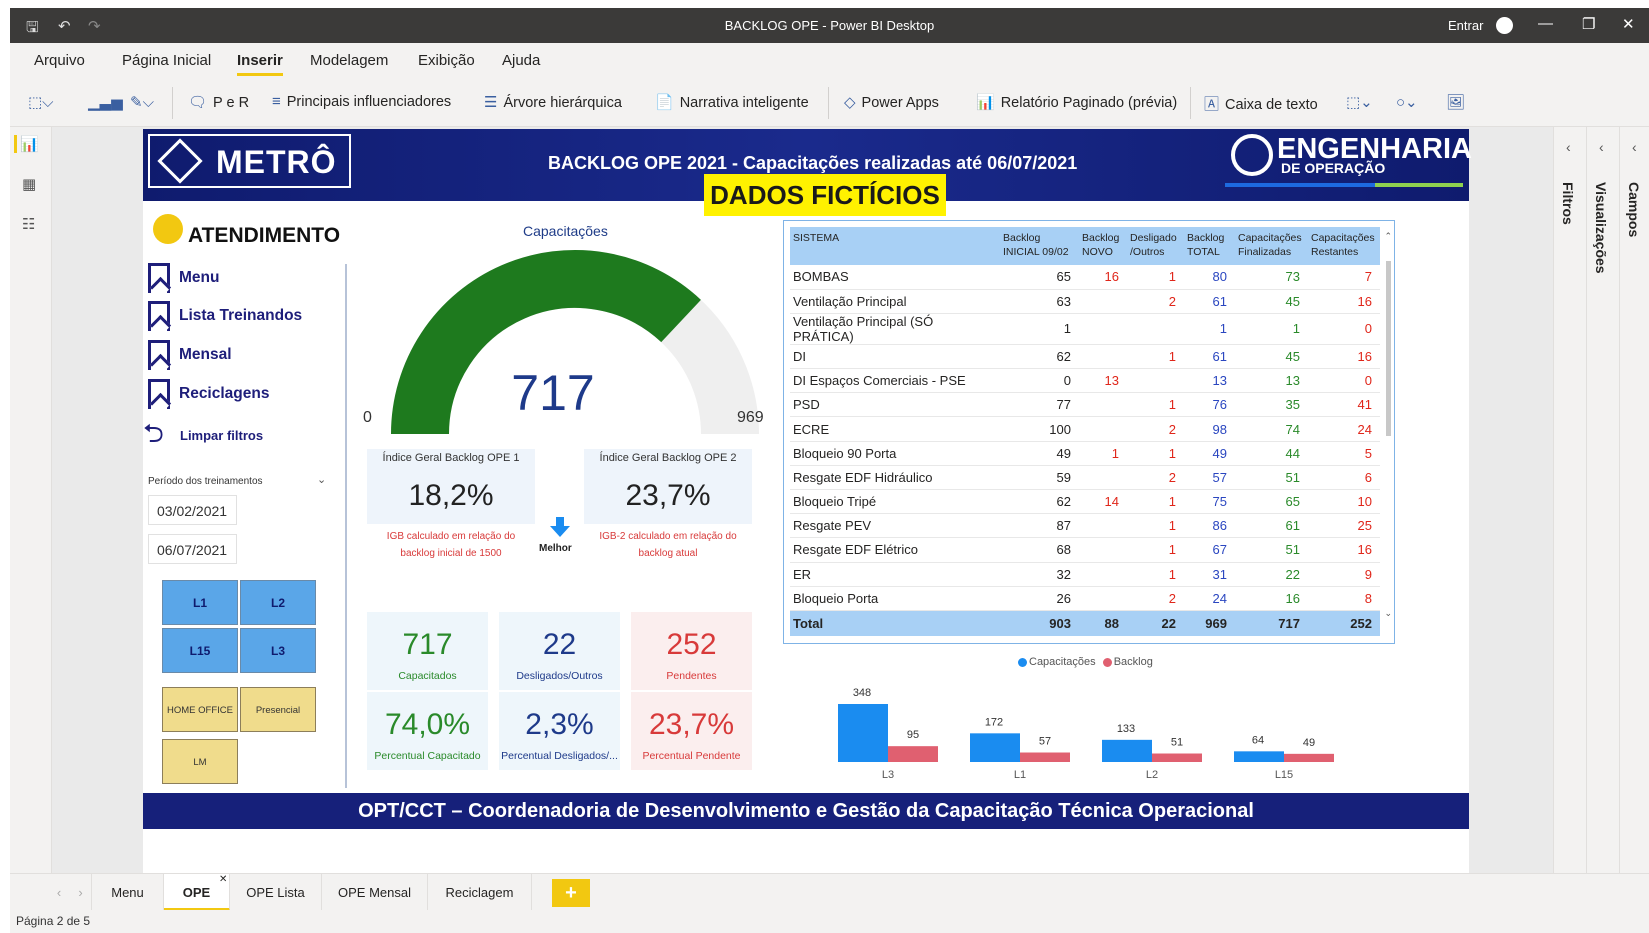 The image size is (1649, 933). I want to click on bar-capacitaes-l1, so click(995, 747).